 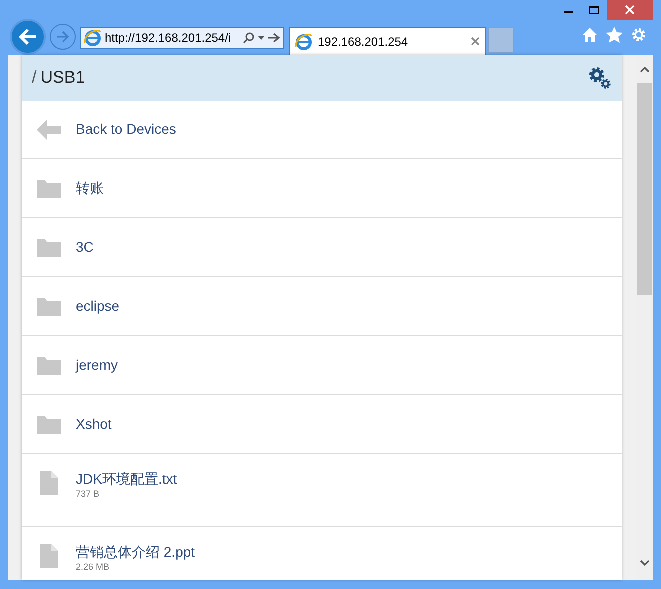 I want to click on address-bar: http://192.168.201.254/i, so click(x=182, y=38).